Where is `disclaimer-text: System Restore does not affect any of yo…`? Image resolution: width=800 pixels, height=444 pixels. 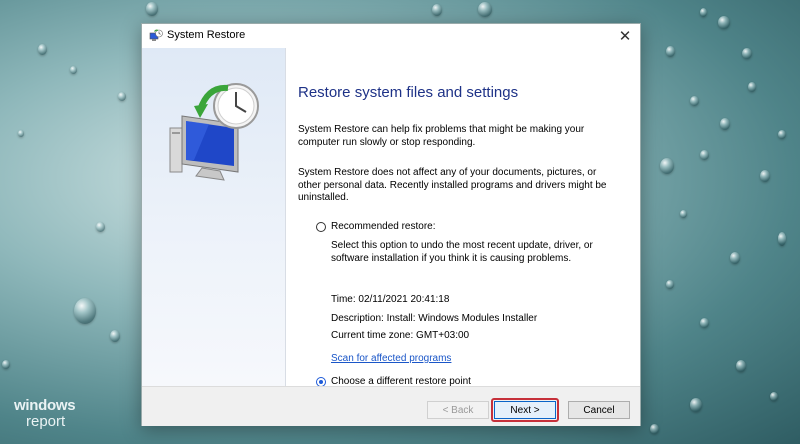
disclaimer-text: System Restore does not affect any of yo… is located at coordinates (452, 185).